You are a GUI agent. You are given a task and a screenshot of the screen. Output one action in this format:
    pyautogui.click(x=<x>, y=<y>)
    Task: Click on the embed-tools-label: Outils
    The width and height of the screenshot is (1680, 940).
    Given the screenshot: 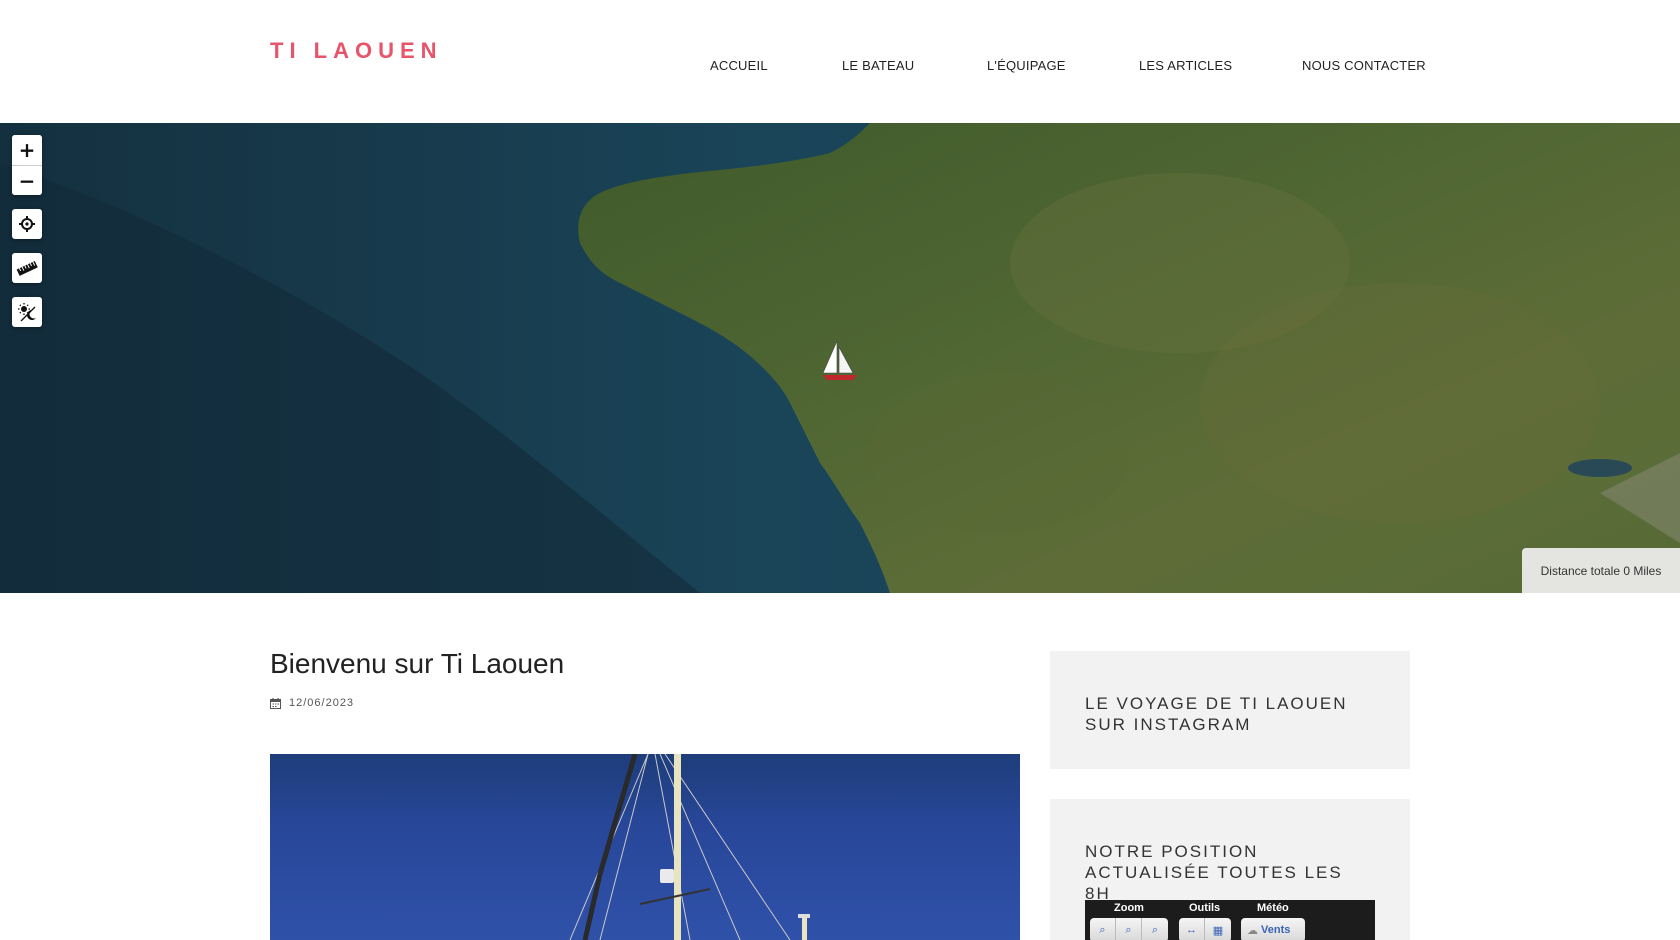 What is the action you would take?
    pyautogui.click(x=1205, y=908)
    